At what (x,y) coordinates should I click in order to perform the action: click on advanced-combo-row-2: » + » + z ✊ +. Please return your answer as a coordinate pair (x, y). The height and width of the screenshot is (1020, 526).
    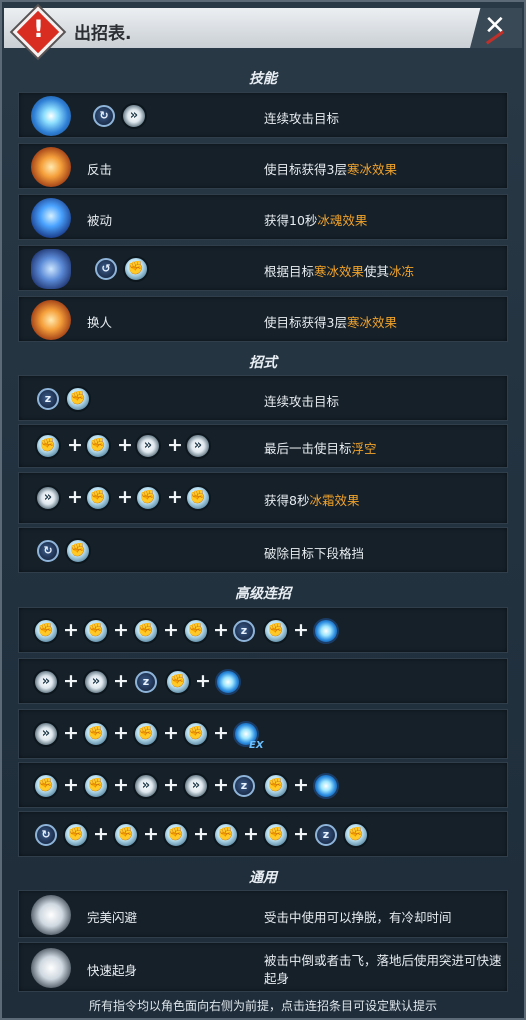
    Looking at the image, I should click on (263, 681).